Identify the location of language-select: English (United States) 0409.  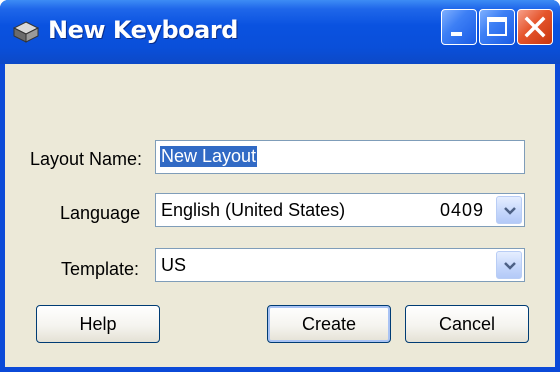
(340, 210).